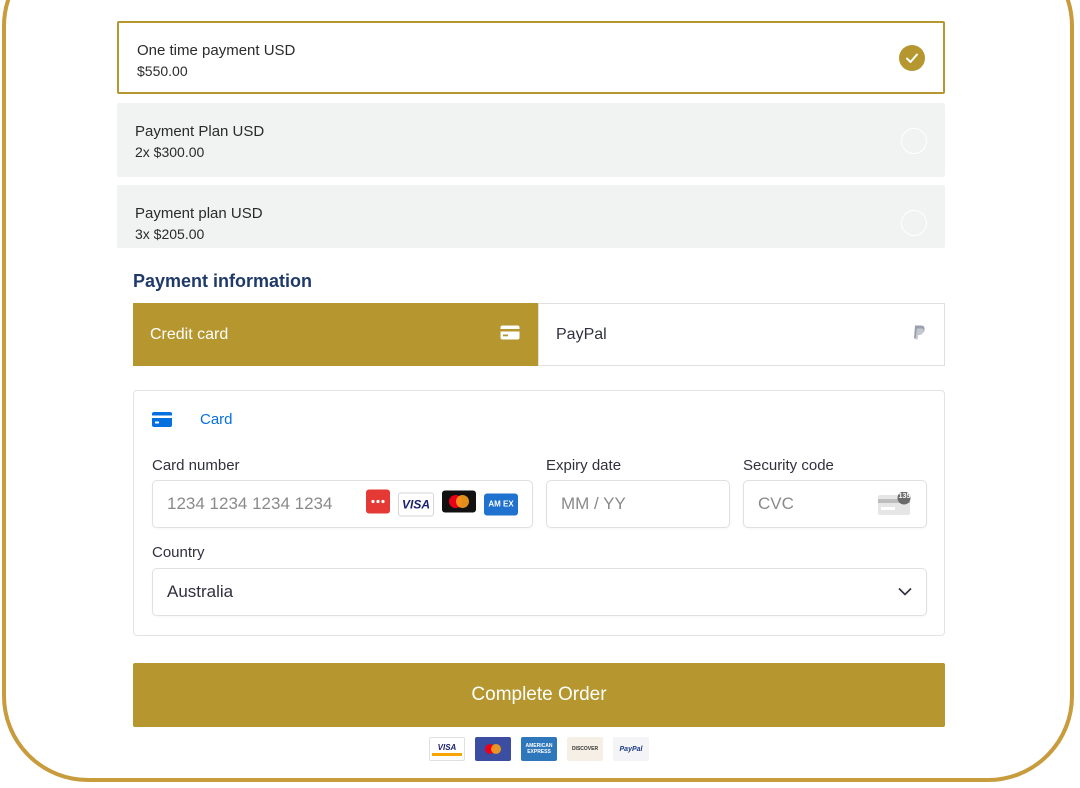 The width and height of the screenshot is (1080, 788). What do you see at coordinates (895, 504) in the screenshot?
I see `cvc-card-icon: 135` at bounding box center [895, 504].